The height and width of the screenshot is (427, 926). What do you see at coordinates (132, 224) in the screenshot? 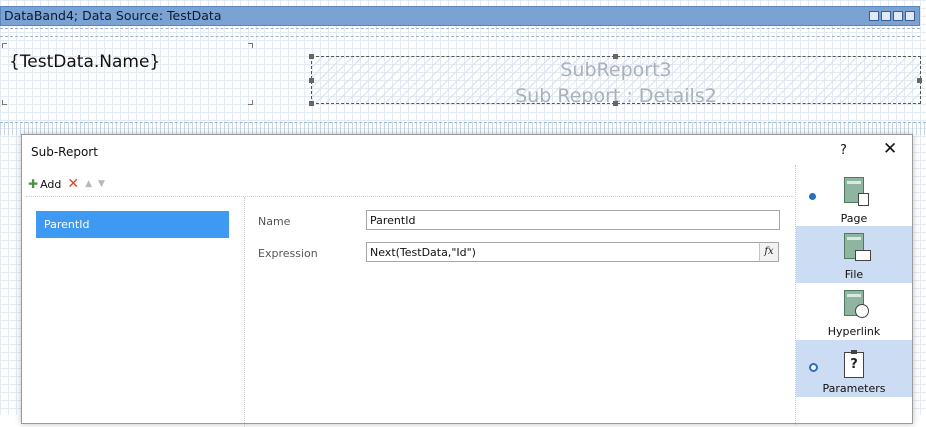
I see `parameter-list-item: ParentId` at bounding box center [132, 224].